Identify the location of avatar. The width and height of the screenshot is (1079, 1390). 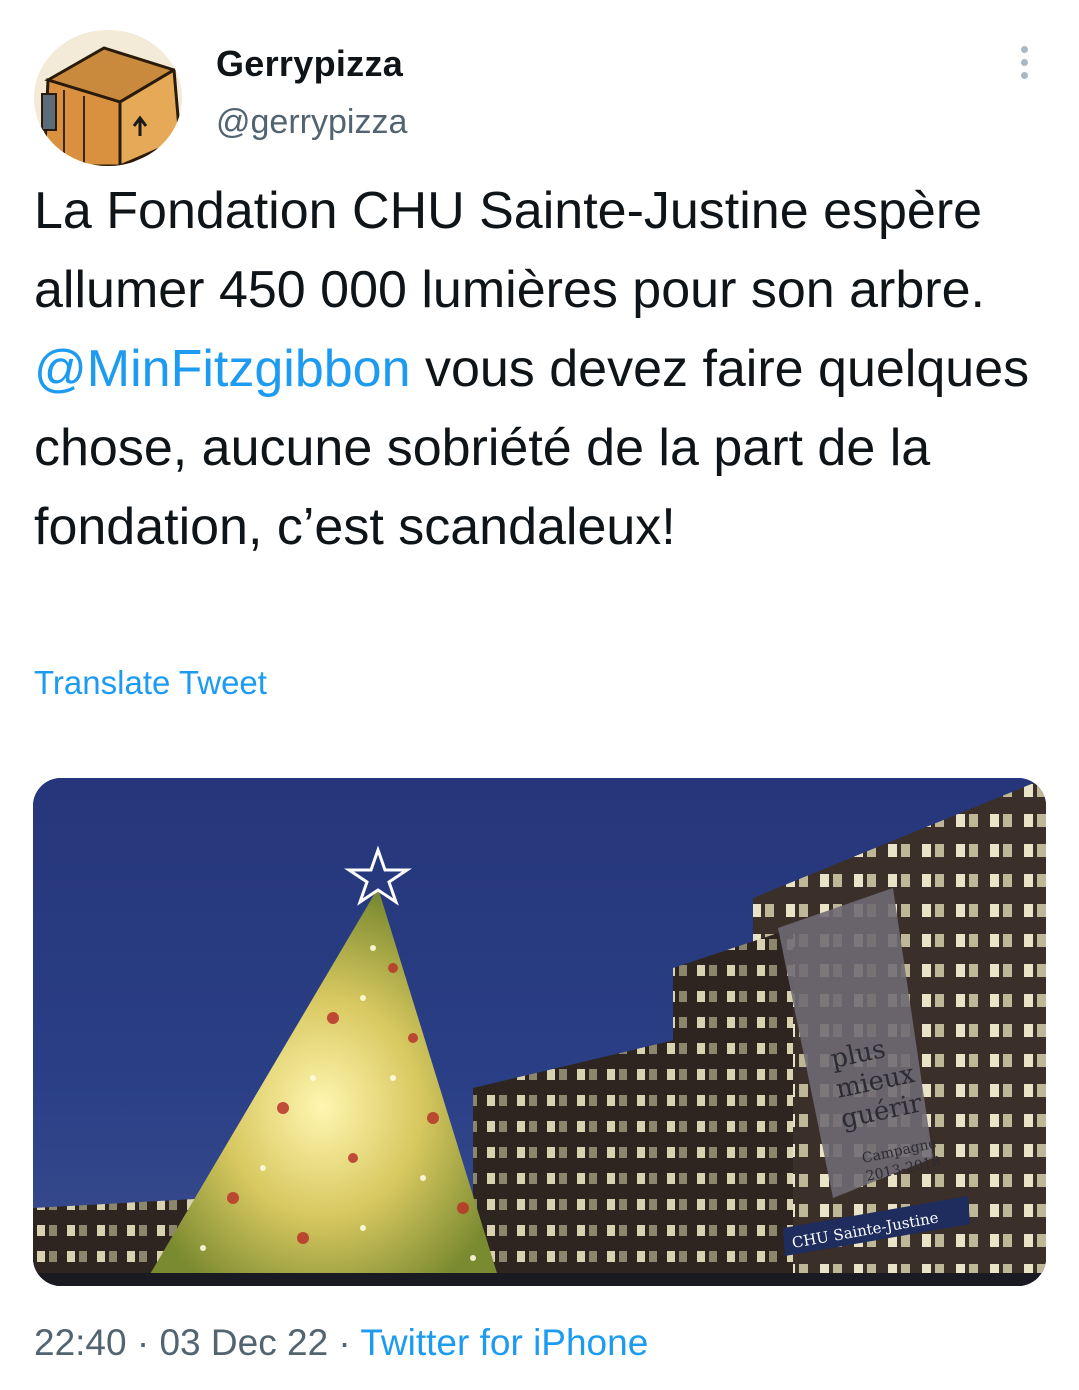
(108, 98).